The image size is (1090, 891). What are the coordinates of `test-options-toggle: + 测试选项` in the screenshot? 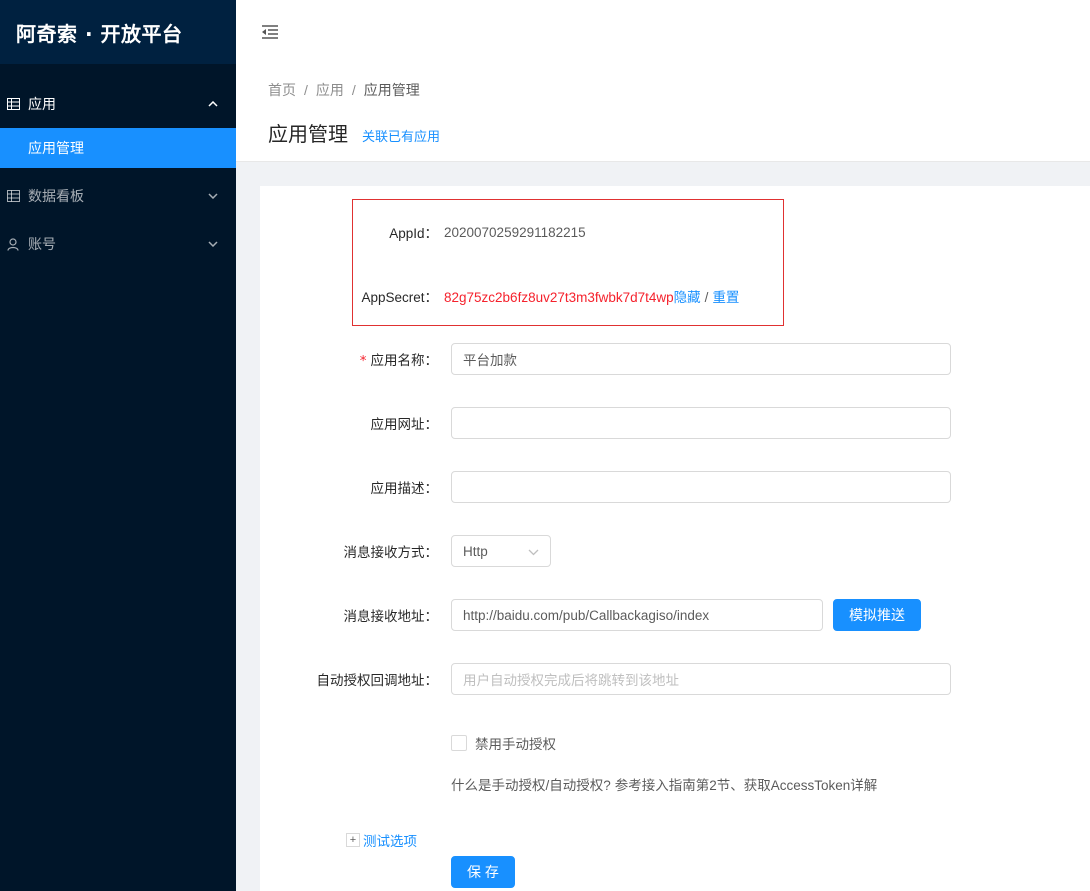 It's located at (381, 840).